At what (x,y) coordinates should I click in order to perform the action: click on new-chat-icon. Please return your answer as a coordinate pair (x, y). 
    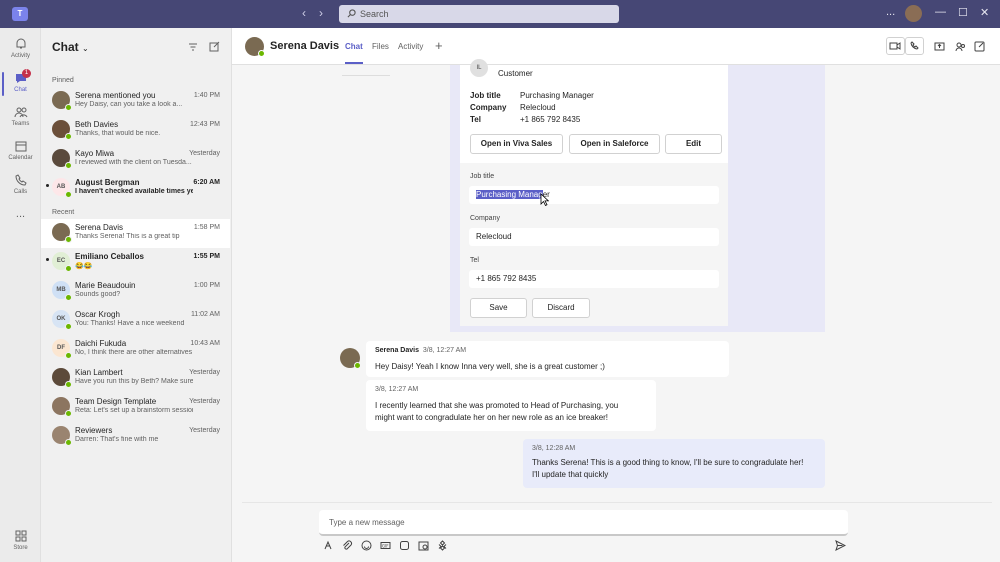
    Looking at the image, I should click on (214, 46).